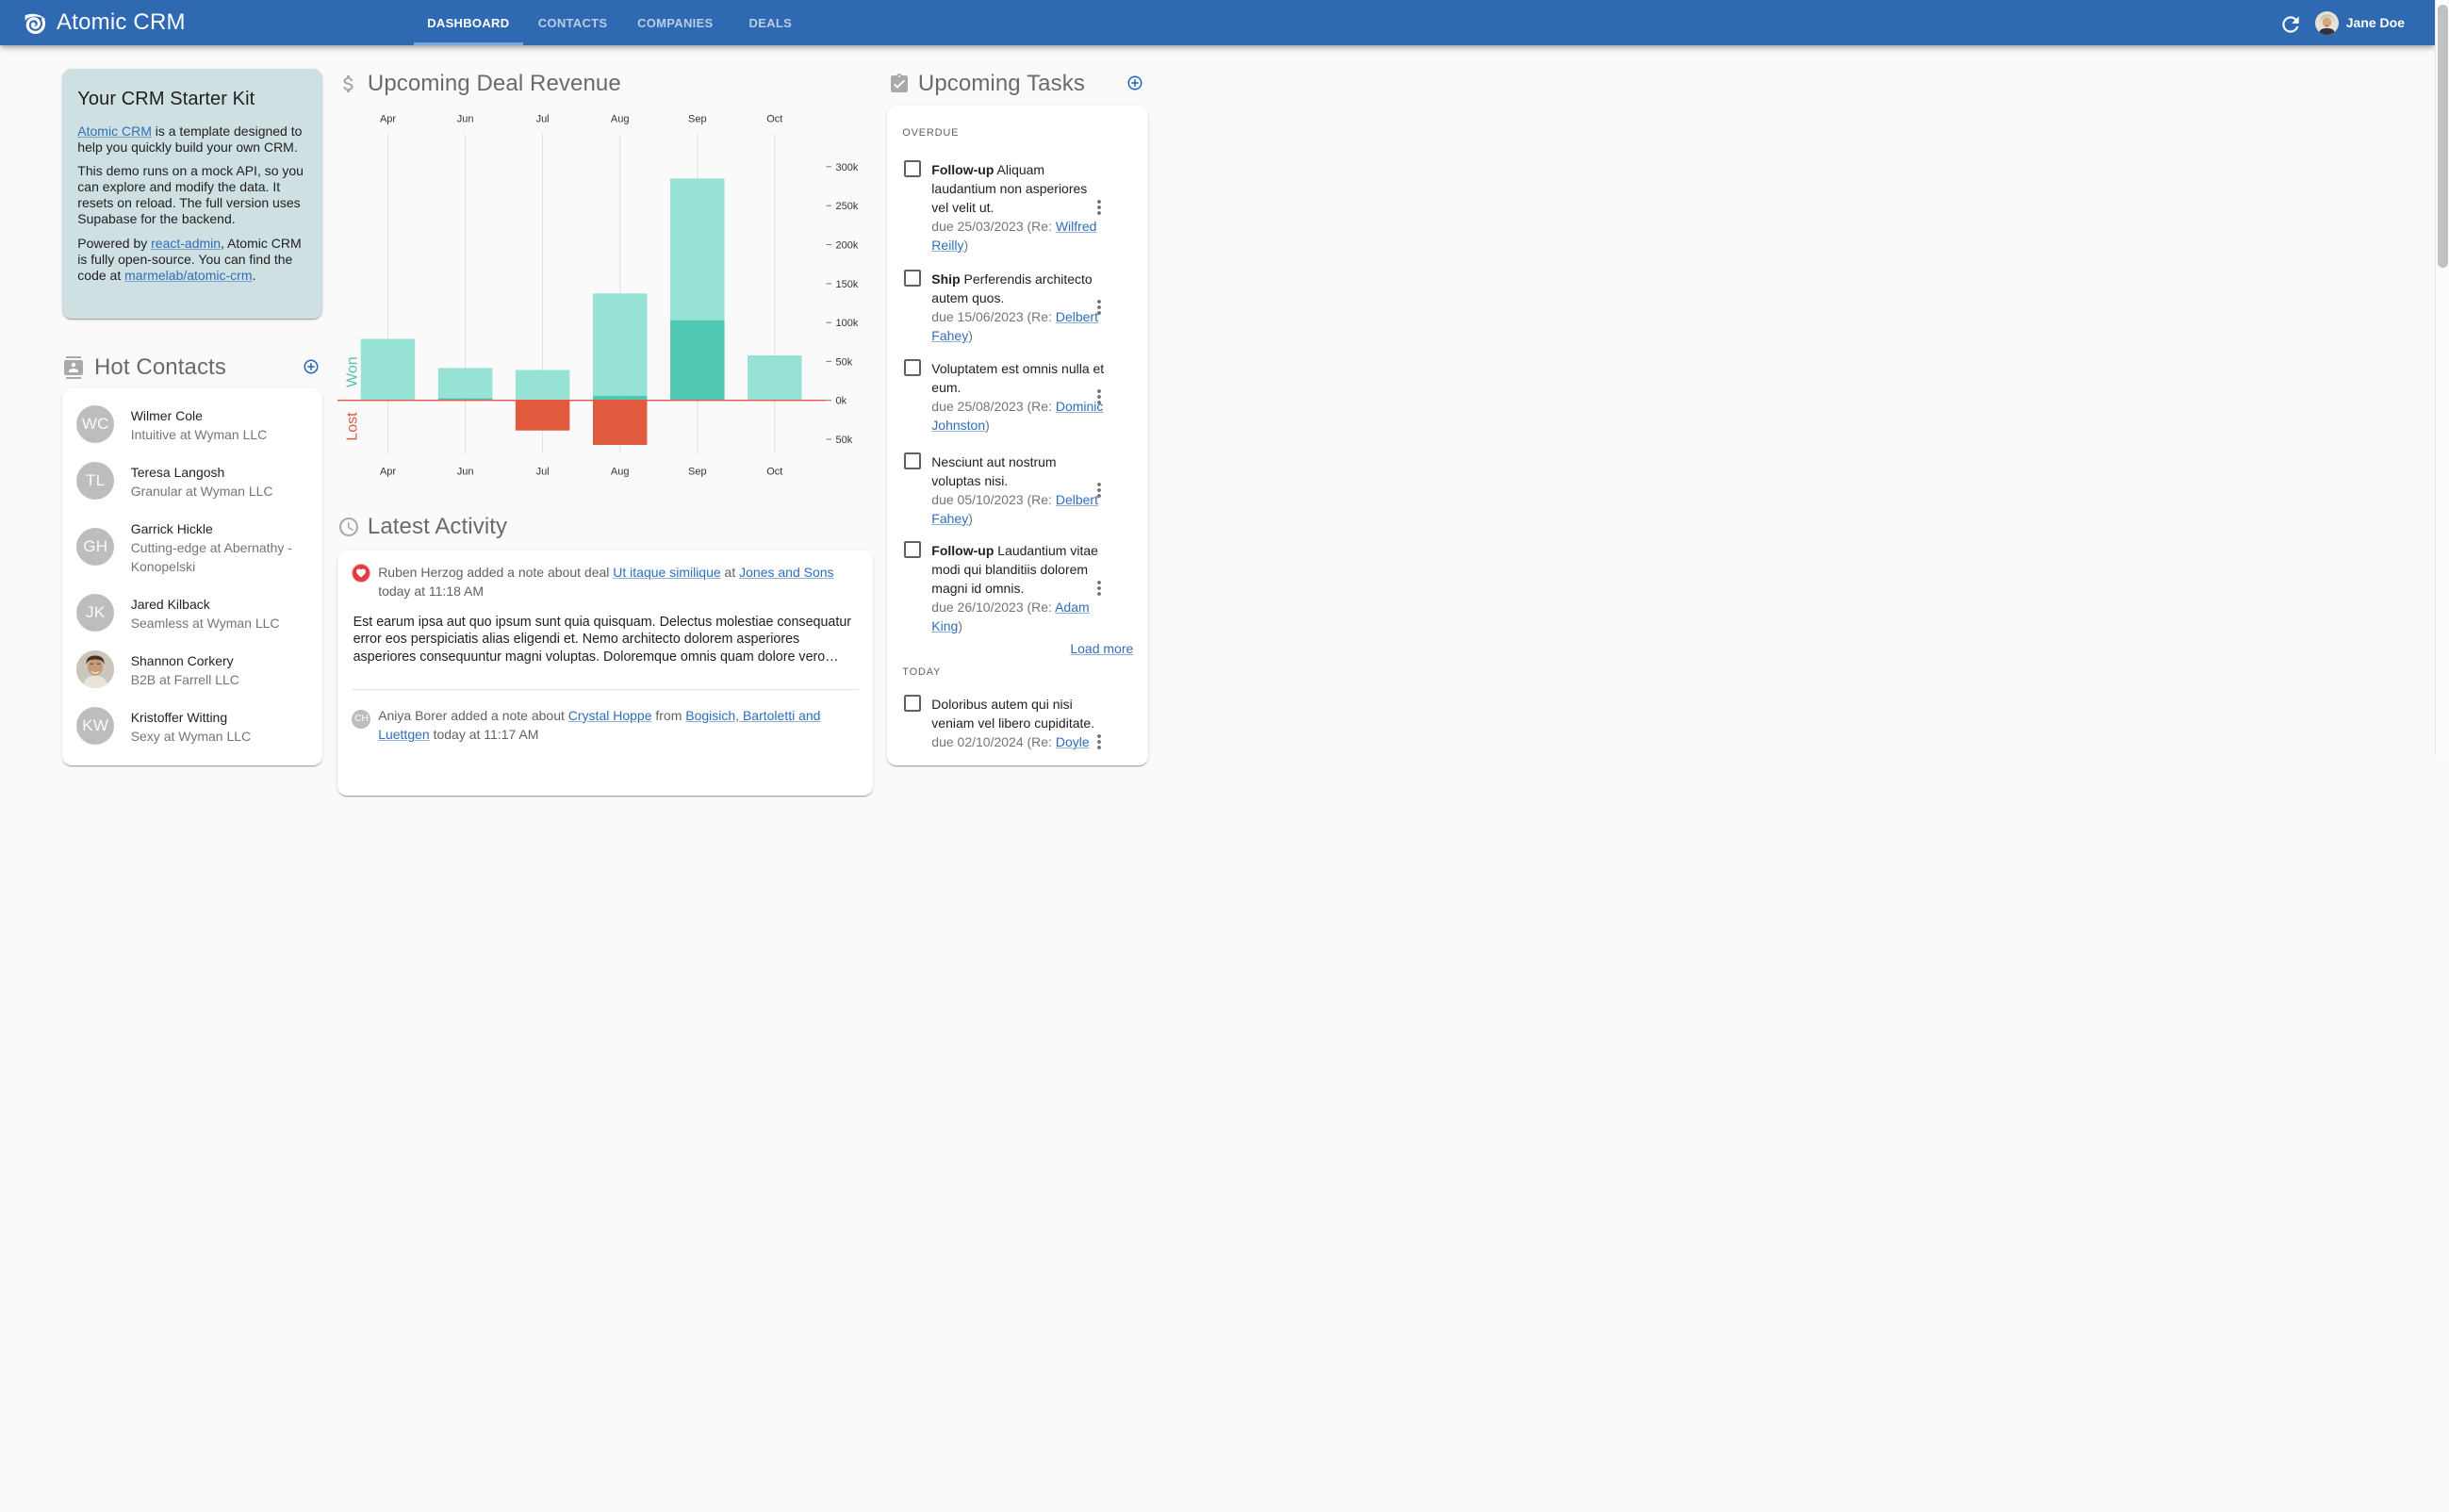 This screenshot has height=1512, width=2449. I want to click on svg-text: 300k, so click(846, 168).